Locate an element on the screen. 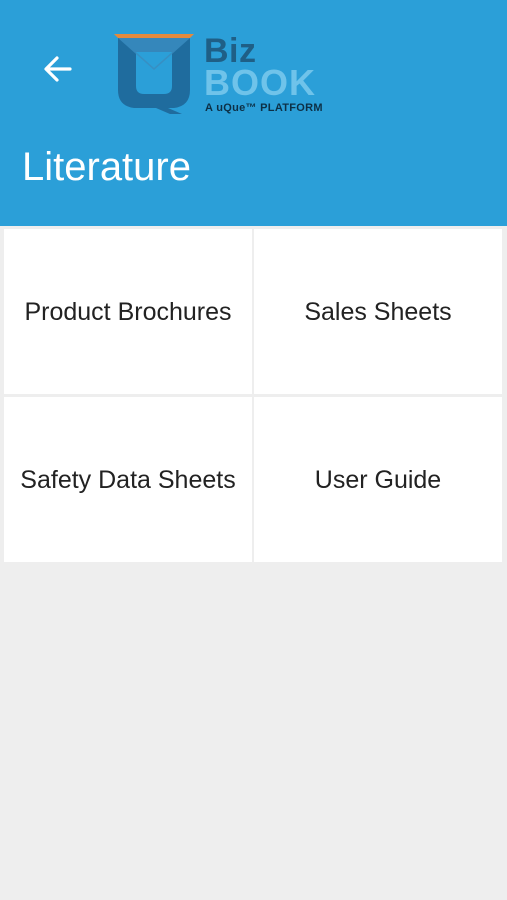  bizbook-logo: Biz BOOK A uQue™ PLATFORM is located at coordinates (230, 75).